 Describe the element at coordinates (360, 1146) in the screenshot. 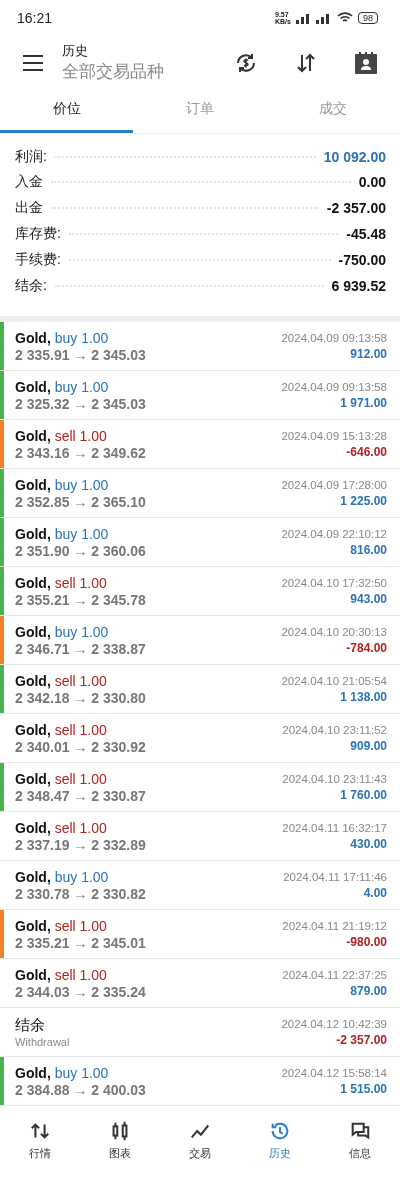

I see `nav-tab: 信息` at that location.